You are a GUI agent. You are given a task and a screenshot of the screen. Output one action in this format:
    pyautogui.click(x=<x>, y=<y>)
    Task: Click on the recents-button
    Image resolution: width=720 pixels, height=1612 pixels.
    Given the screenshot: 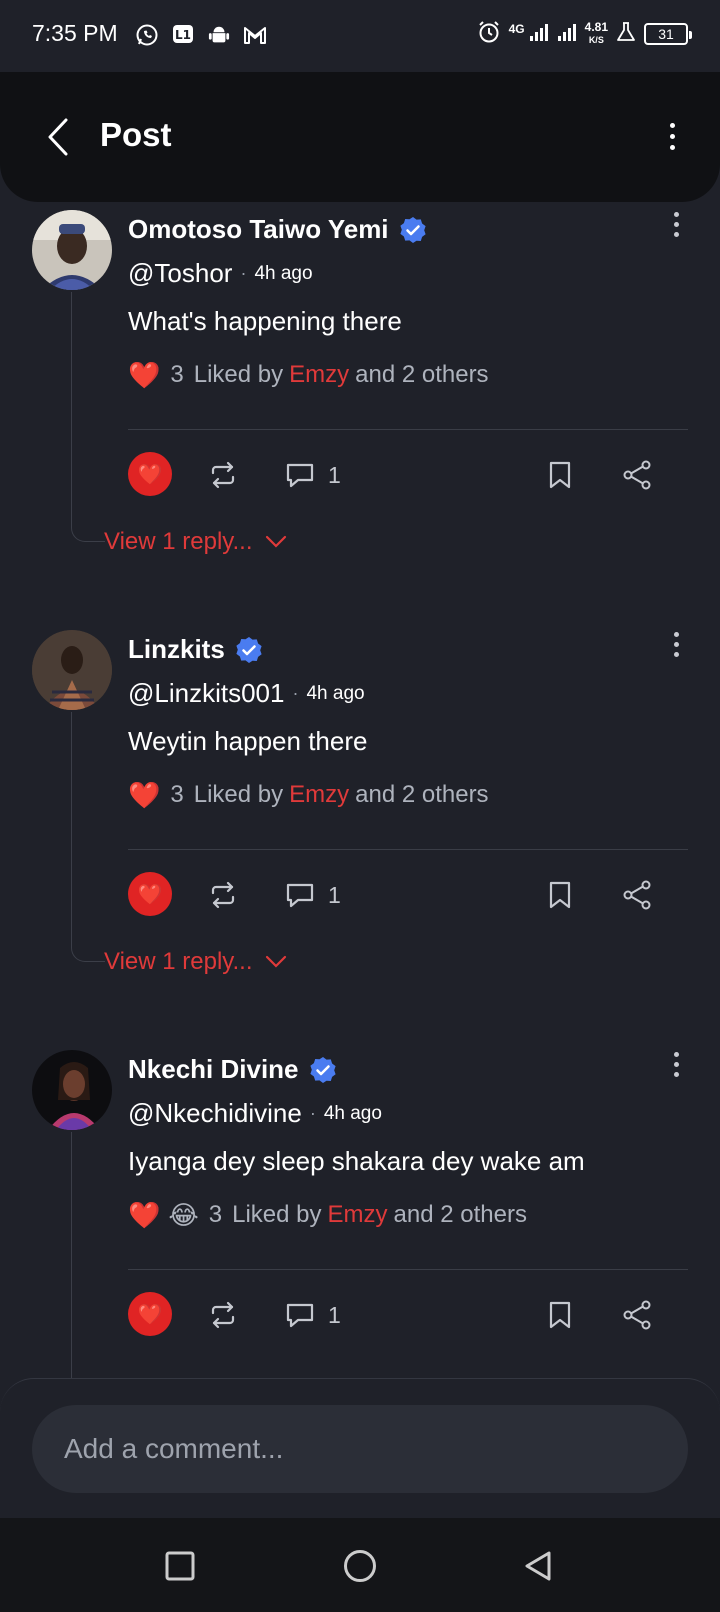 What is the action you would take?
    pyautogui.click(x=180, y=1566)
    